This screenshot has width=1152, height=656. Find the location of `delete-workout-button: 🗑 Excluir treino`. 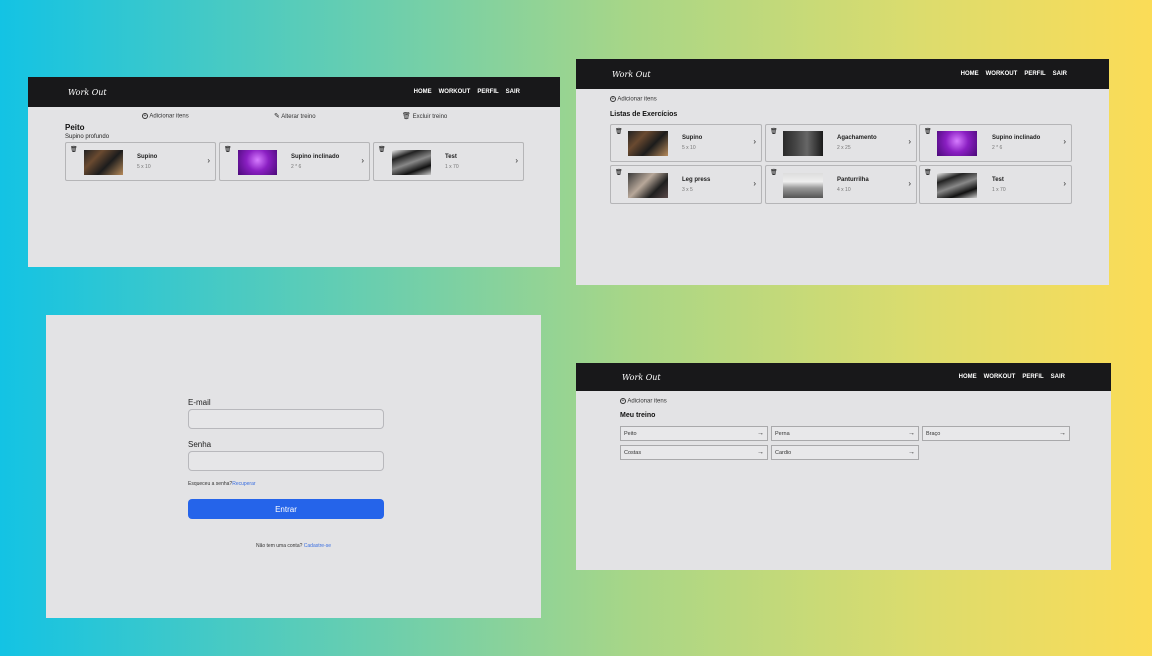

delete-workout-button: 🗑 Excluir treino is located at coordinates (424, 116).